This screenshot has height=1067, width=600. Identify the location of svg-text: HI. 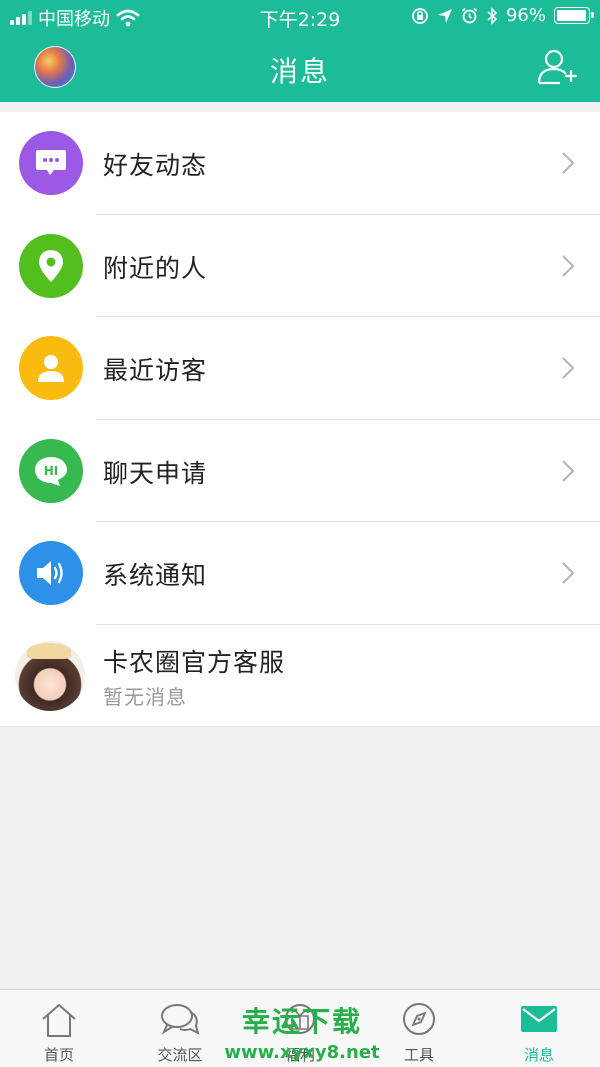
(51, 471).